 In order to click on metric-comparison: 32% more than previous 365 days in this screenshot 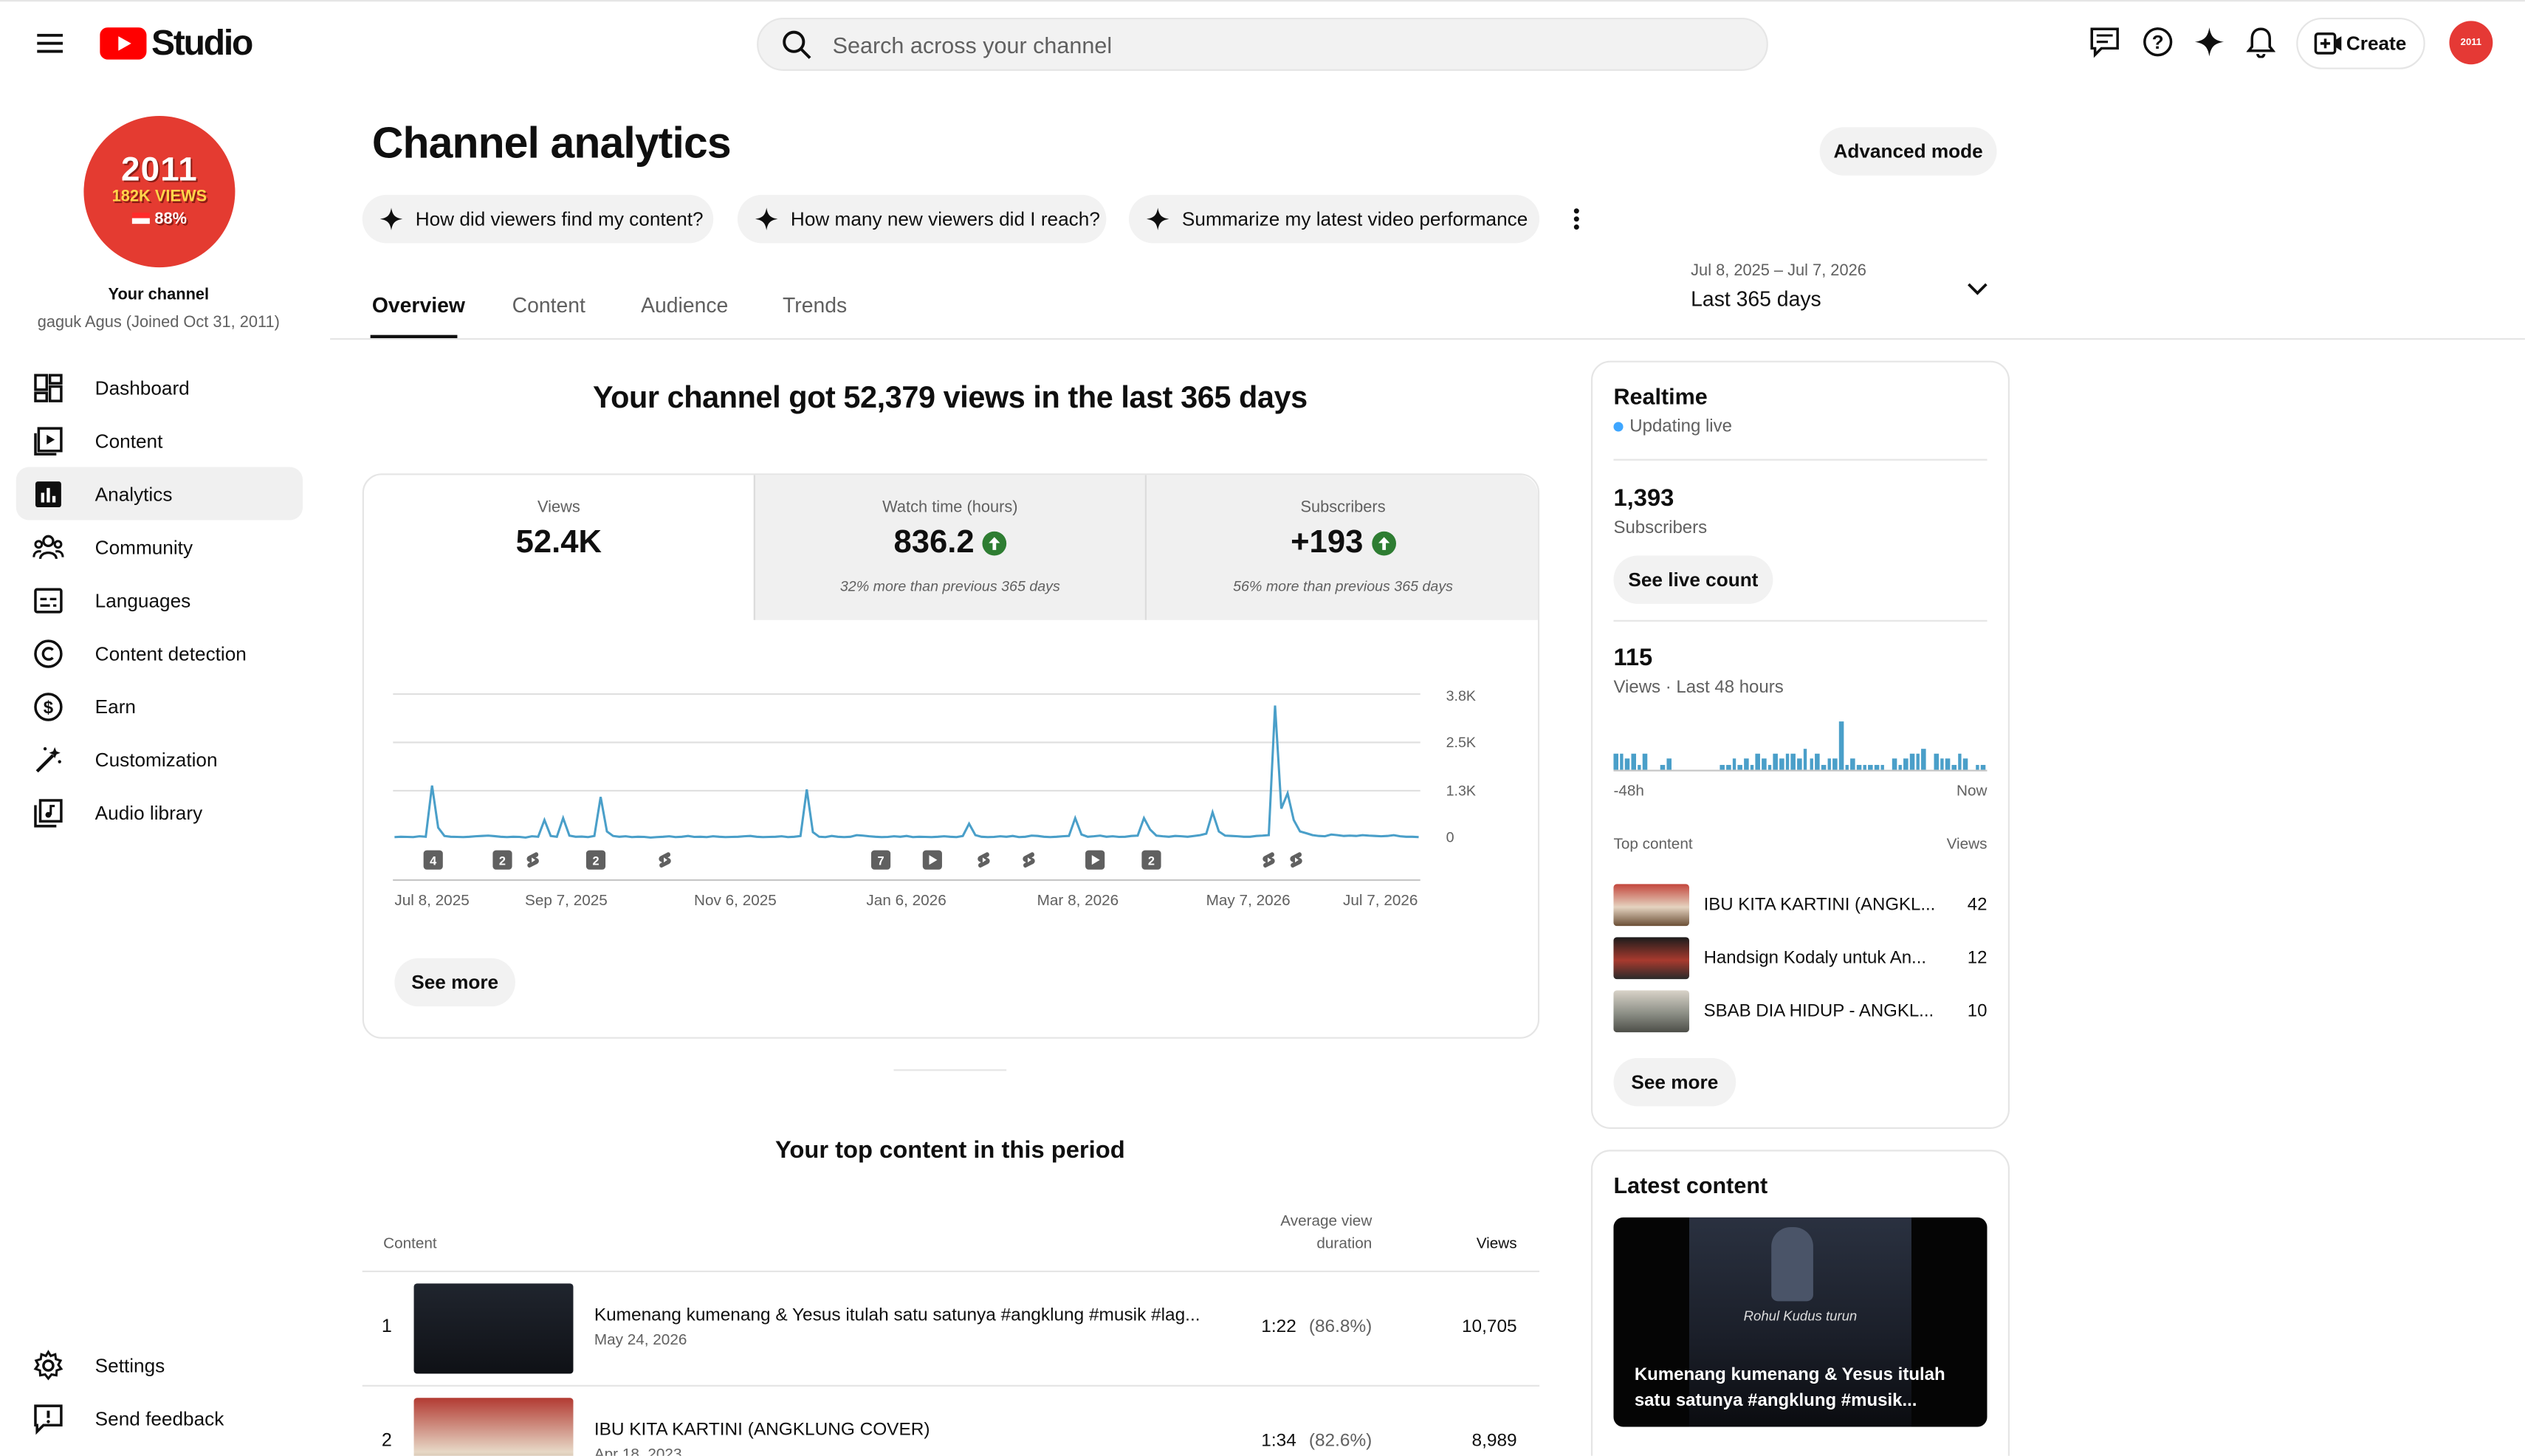, I will do `click(949, 586)`.